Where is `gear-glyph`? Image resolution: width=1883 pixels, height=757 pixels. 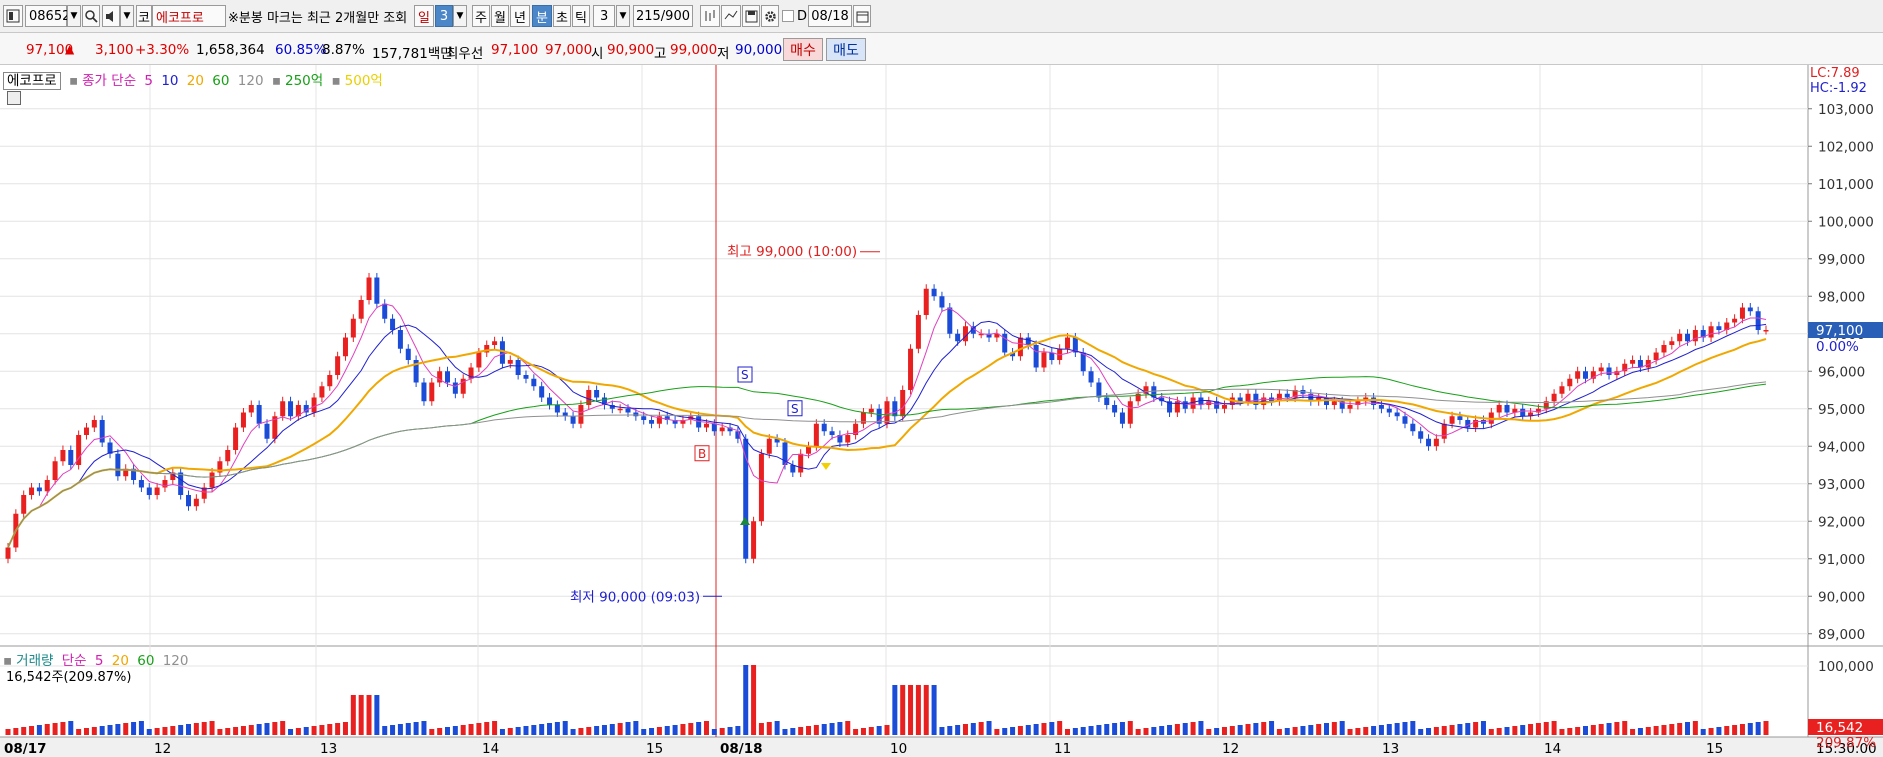
gear-glyph is located at coordinates (770, 16).